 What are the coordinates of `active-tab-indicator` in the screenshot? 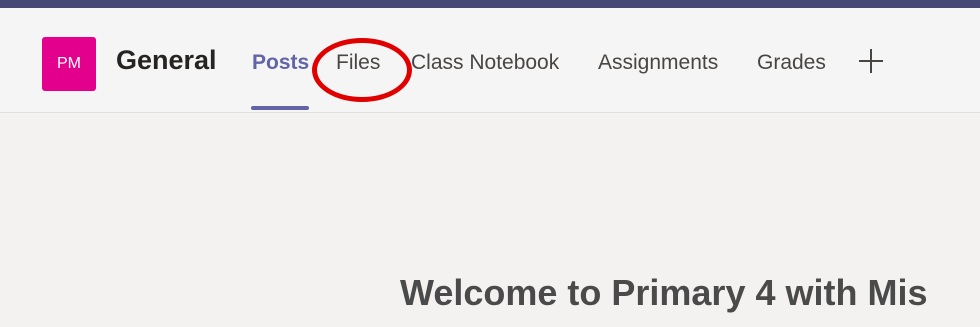 It's located at (280, 108).